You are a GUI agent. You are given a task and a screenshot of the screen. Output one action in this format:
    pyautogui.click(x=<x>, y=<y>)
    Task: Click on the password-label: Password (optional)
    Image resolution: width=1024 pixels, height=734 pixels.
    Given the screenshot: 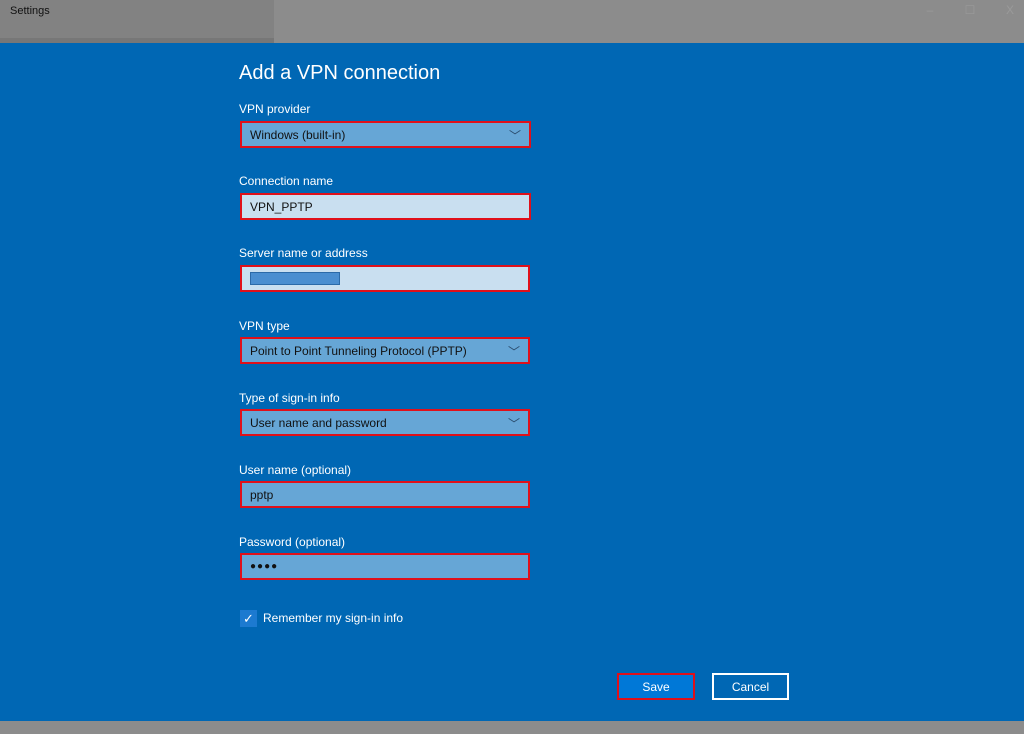 What is the action you would take?
    pyautogui.click(x=292, y=542)
    